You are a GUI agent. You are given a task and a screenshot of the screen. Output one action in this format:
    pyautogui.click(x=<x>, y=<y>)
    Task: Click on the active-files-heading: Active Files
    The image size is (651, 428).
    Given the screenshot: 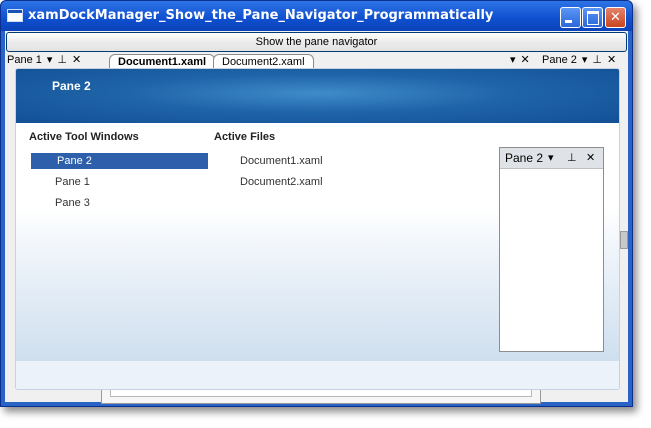 What is the action you would take?
    pyautogui.click(x=245, y=137)
    